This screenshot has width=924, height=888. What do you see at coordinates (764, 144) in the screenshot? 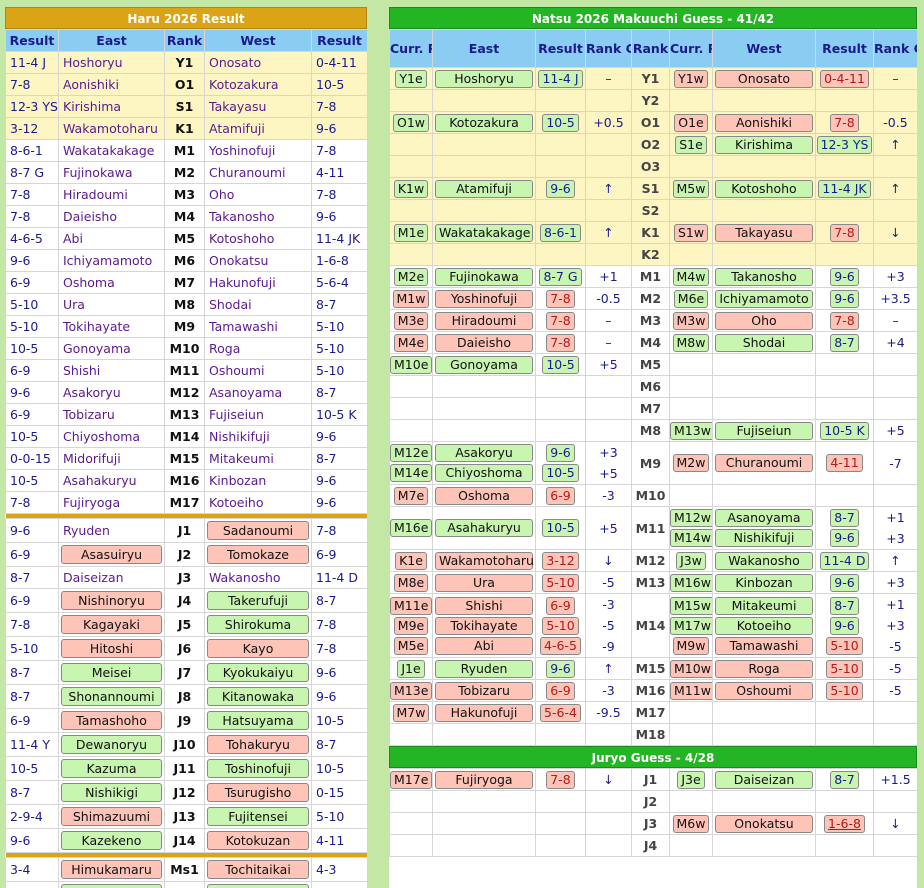
I see `west-rikishi: Kirishima` at bounding box center [764, 144].